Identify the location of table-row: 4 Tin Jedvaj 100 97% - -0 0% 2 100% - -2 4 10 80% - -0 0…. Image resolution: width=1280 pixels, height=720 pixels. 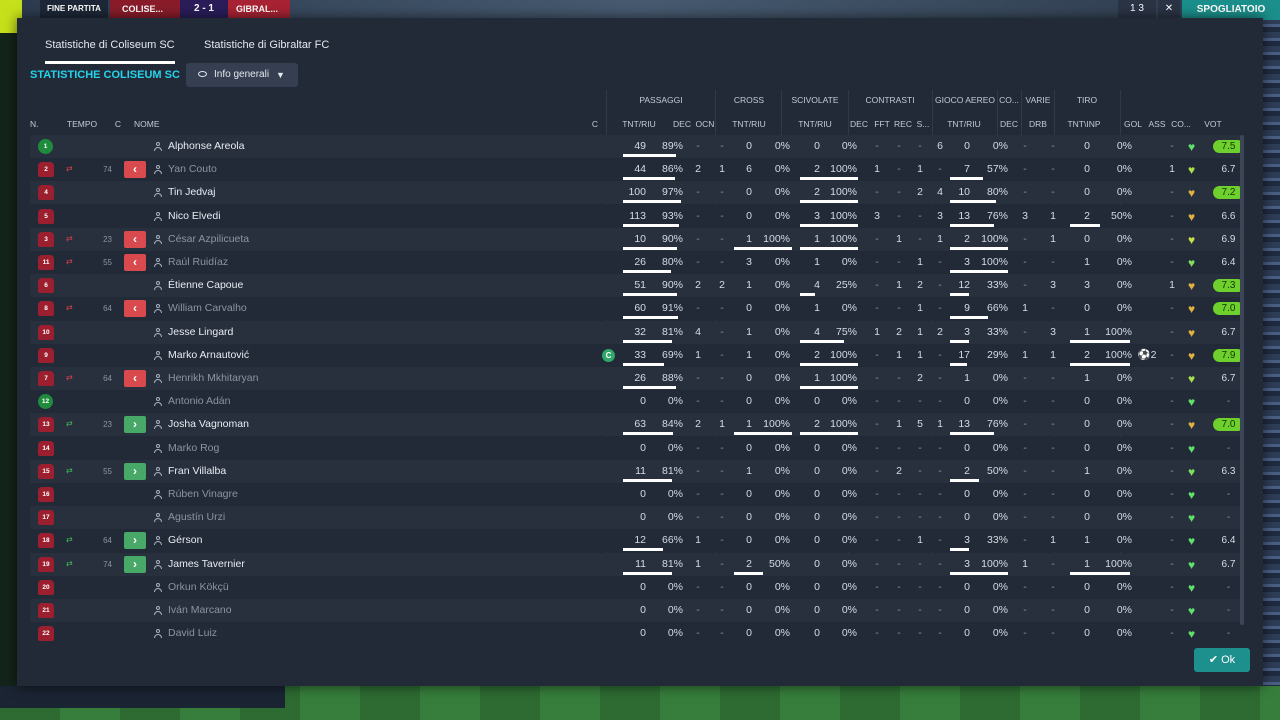
(636, 193).